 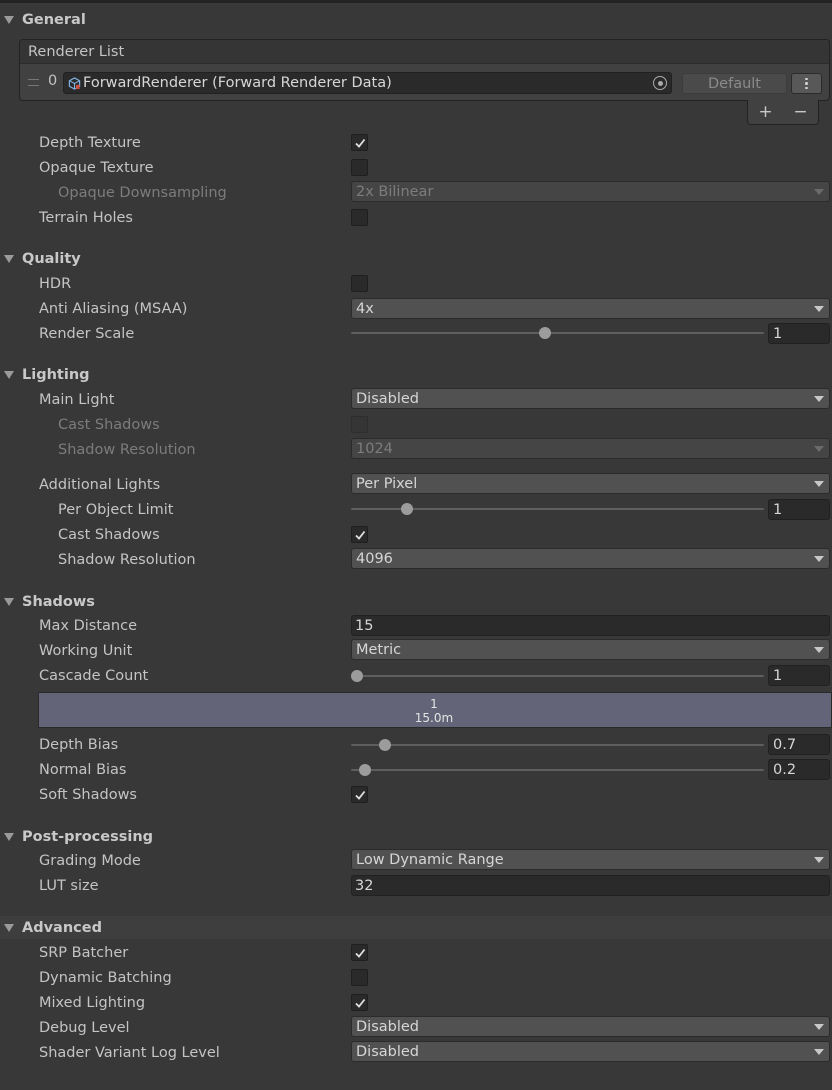 What do you see at coordinates (799, 769) in the screenshot?
I see `normal-bias-field: 0.2` at bounding box center [799, 769].